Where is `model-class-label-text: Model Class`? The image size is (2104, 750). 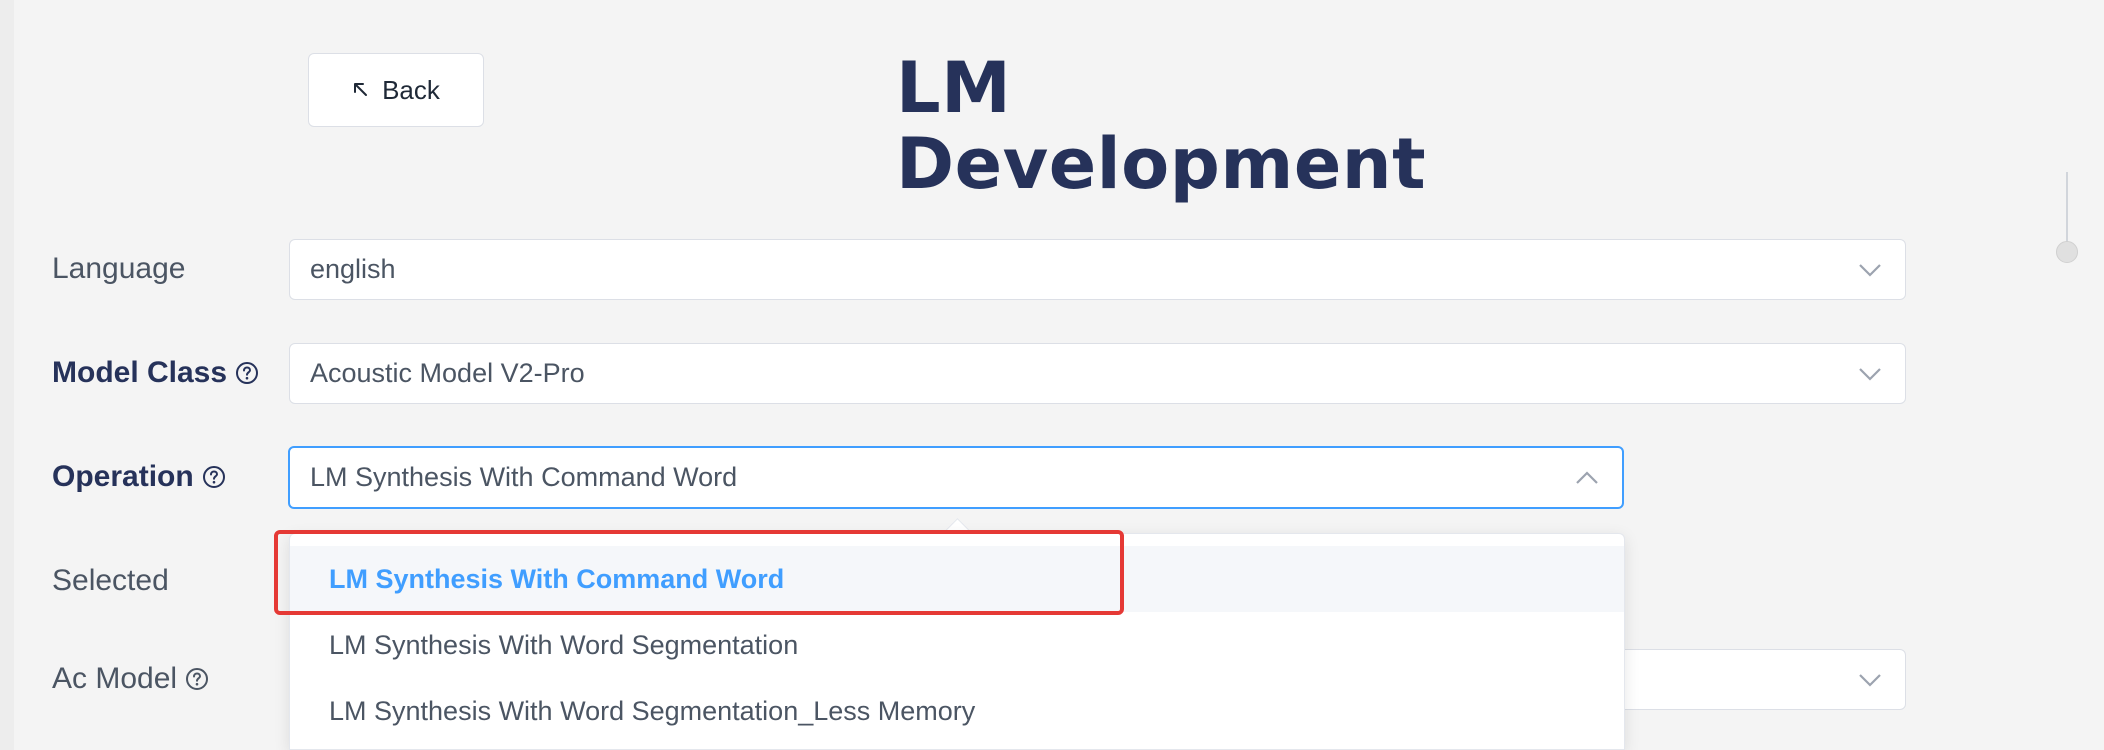 model-class-label-text: Model Class is located at coordinates (140, 372).